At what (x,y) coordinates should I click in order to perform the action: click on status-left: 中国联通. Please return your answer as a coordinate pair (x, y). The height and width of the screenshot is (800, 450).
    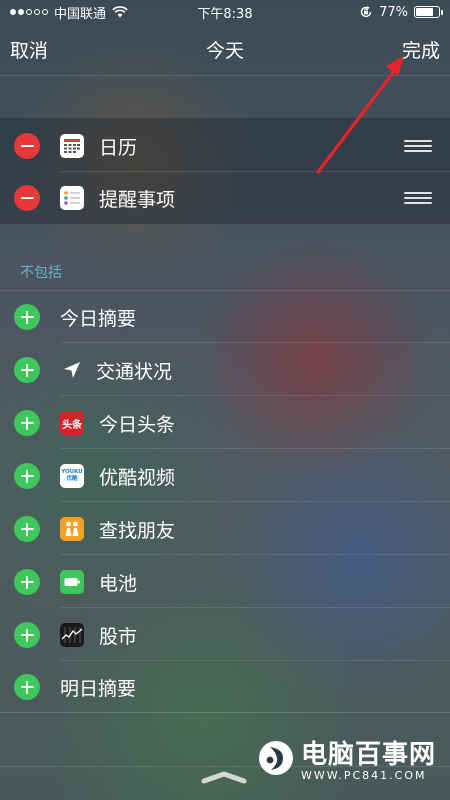
    Looking at the image, I should click on (69, 12).